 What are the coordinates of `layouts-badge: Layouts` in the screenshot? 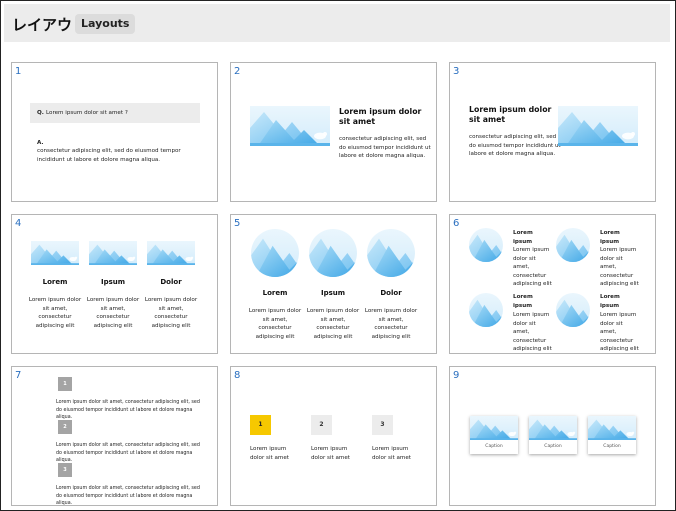 It's located at (105, 24).